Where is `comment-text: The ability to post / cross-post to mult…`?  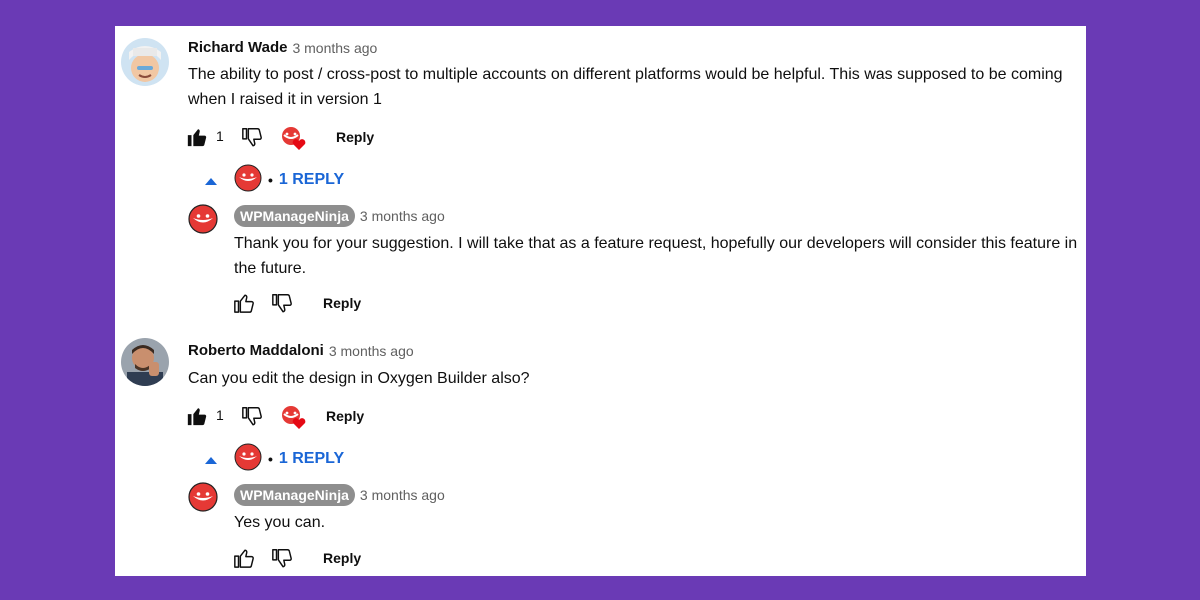 comment-text: The ability to post / cross-post to mult… is located at coordinates (625, 87).